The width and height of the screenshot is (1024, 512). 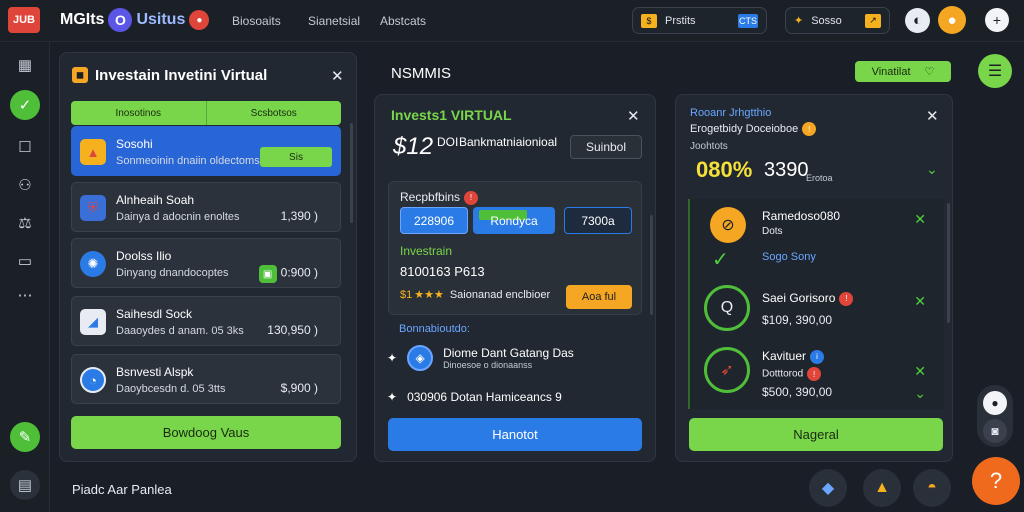 I want to click on wrench-icon: ✎, so click(x=25, y=437).